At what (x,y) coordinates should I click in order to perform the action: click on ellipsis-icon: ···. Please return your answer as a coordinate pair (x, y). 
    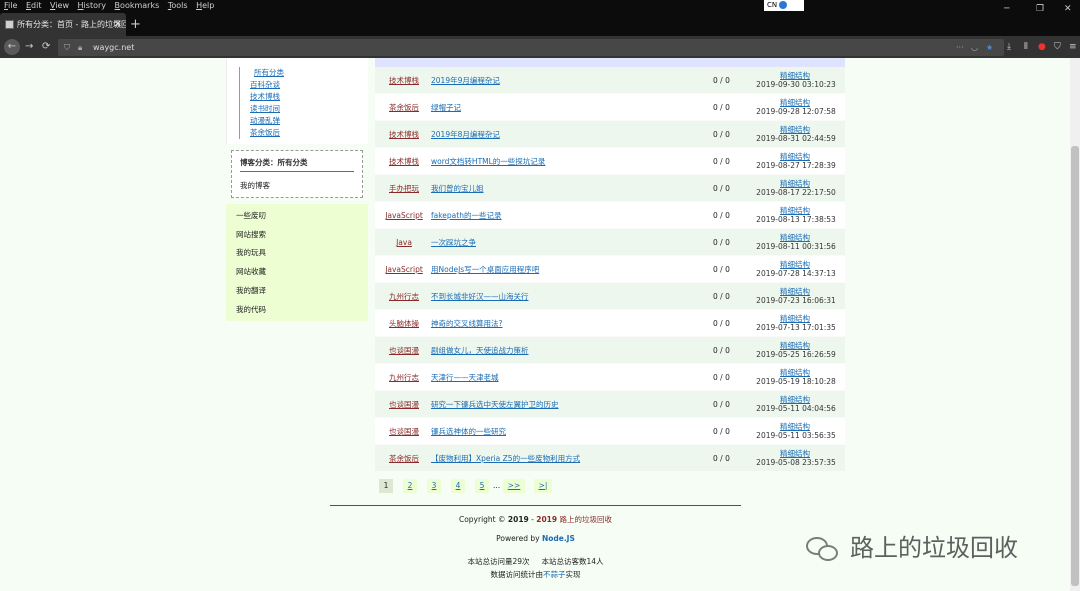
    Looking at the image, I should click on (960, 47).